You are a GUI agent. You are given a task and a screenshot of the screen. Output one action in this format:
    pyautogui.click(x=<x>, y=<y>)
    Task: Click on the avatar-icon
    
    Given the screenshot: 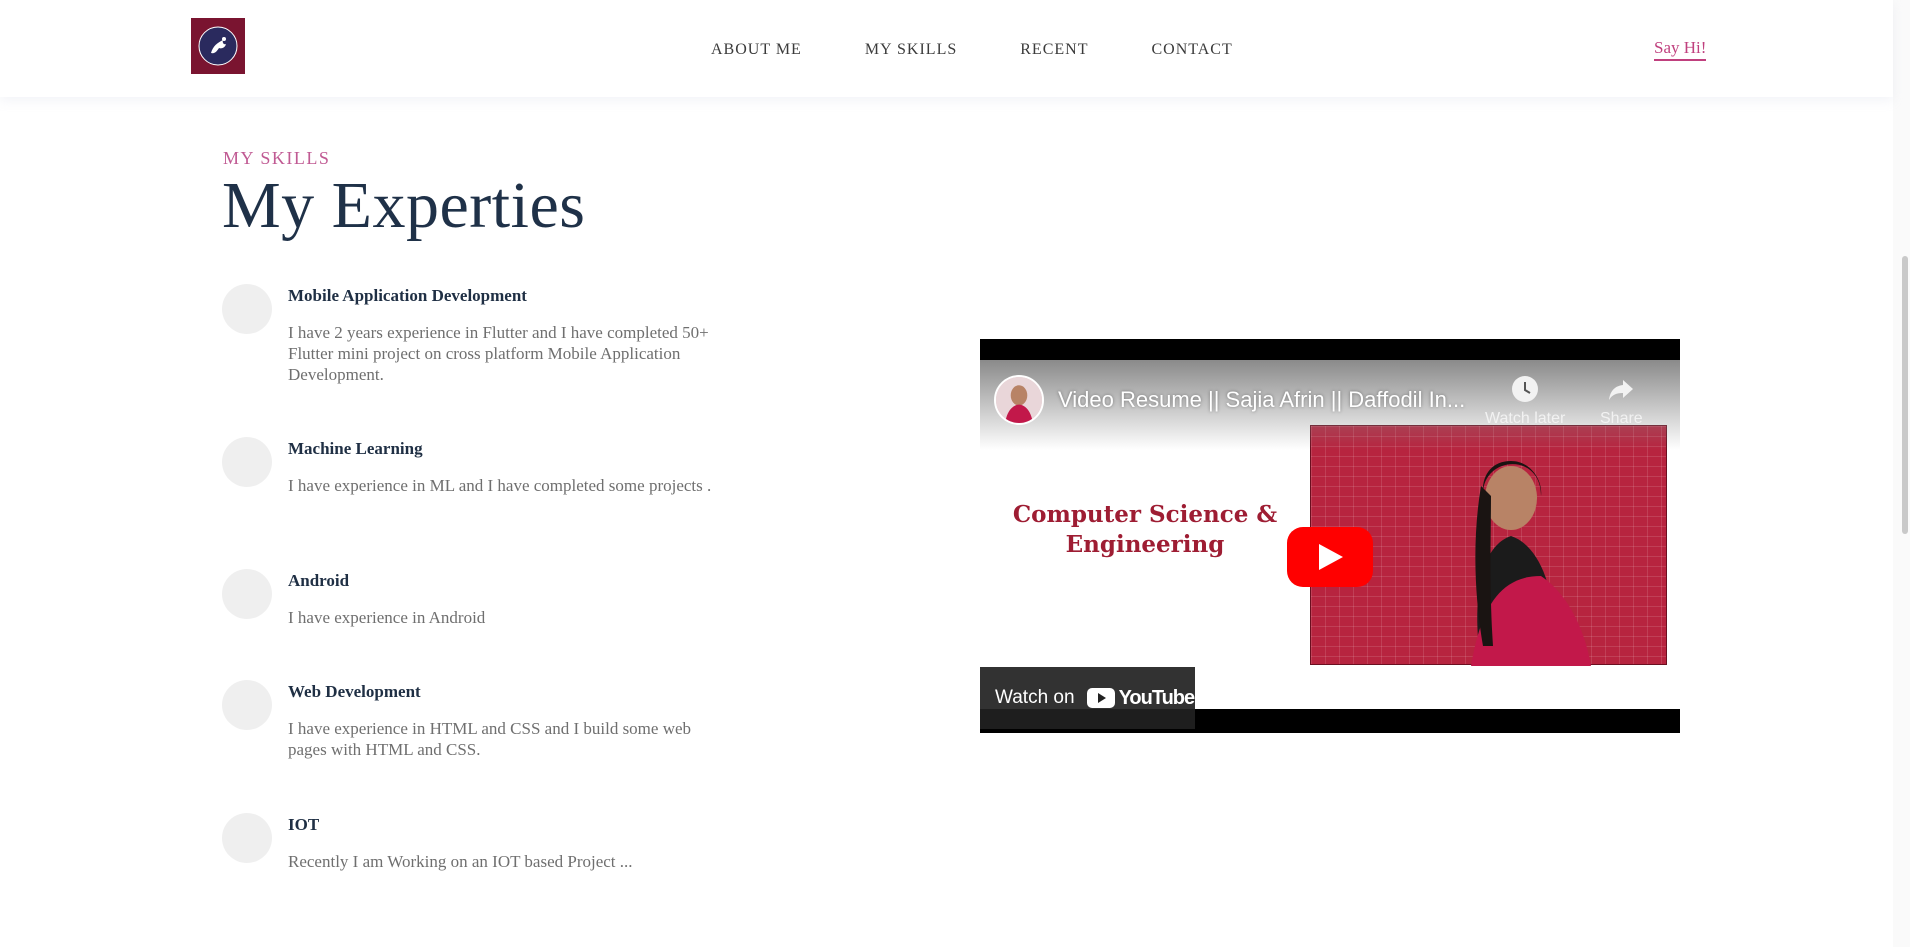 What is the action you would take?
    pyautogui.click(x=1019, y=400)
    